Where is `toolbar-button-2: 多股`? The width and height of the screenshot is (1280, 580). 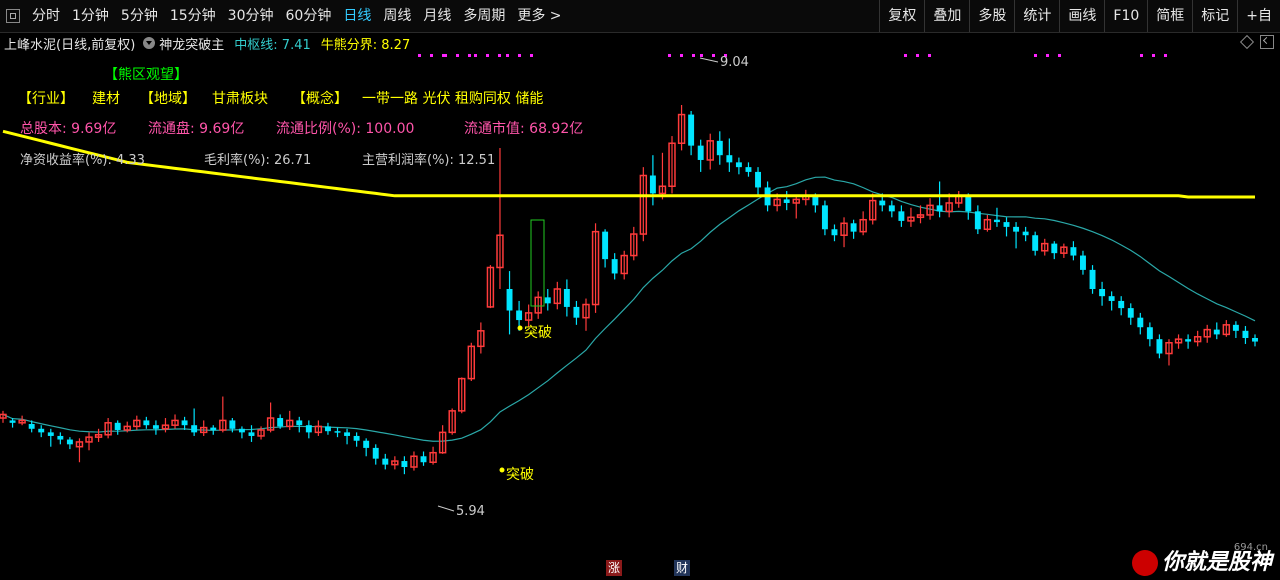 toolbar-button-2: 多股 is located at coordinates (991, 16).